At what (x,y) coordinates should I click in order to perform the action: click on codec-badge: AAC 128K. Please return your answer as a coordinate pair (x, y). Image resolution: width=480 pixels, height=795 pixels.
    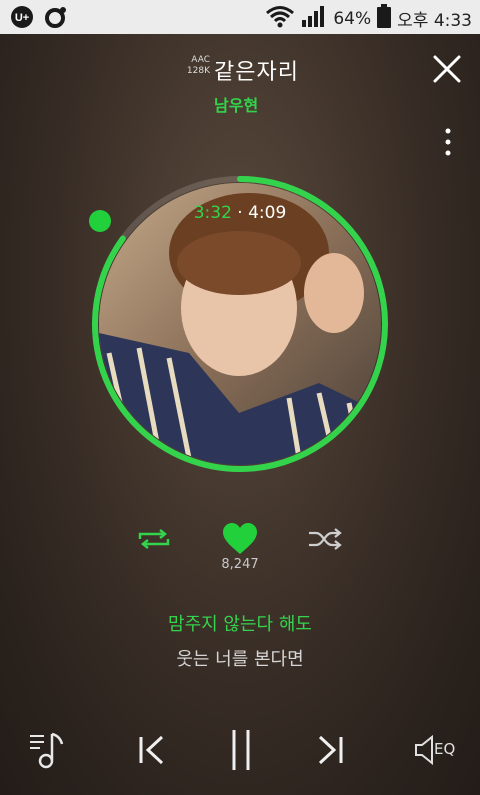
    Looking at the image, I should click on (193, 66).